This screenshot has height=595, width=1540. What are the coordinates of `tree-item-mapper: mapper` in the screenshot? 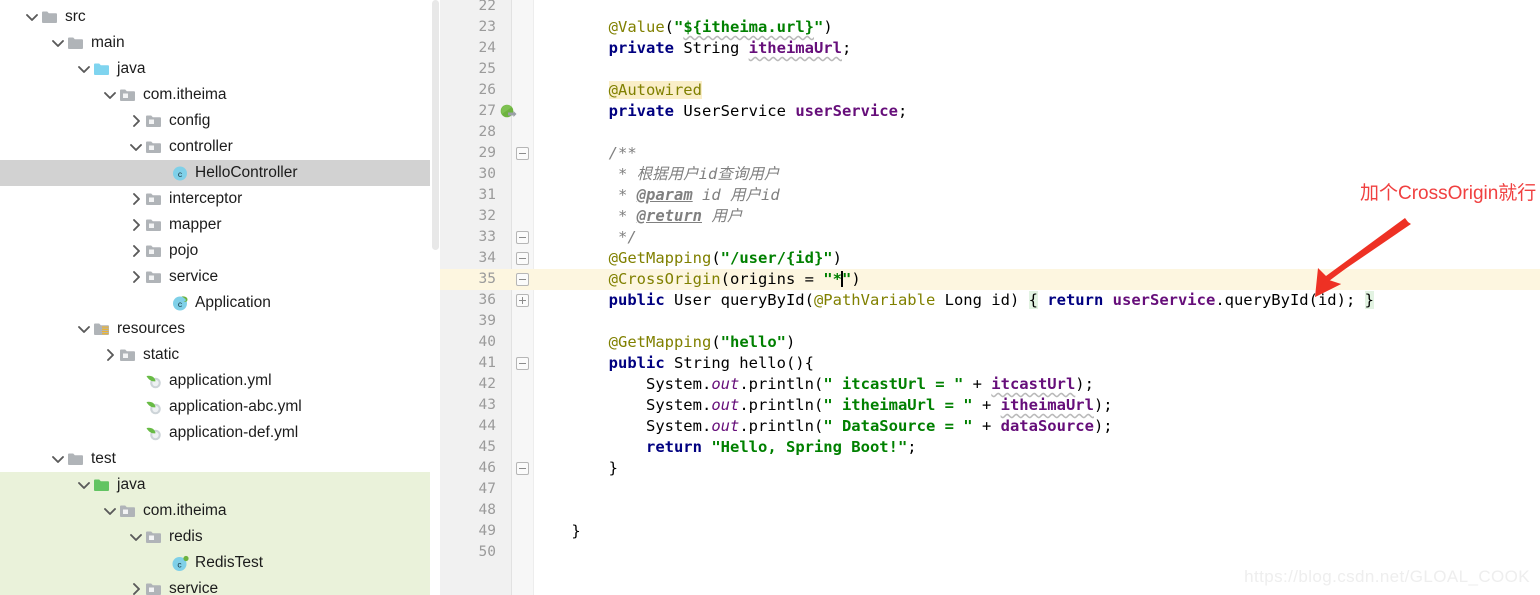 It's located at (220, 225).